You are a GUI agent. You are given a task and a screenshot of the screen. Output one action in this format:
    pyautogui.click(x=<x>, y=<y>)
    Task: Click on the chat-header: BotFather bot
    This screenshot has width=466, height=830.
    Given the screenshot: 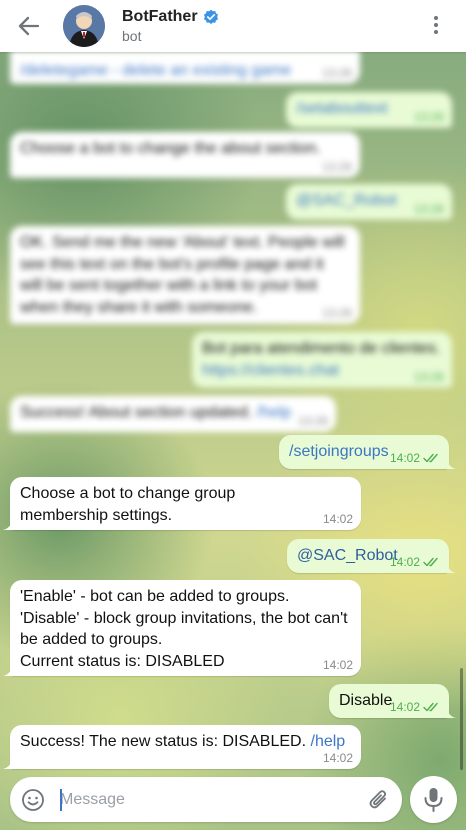 What is the action you would take?
    pyautogui.click(x=233, y=26)
    